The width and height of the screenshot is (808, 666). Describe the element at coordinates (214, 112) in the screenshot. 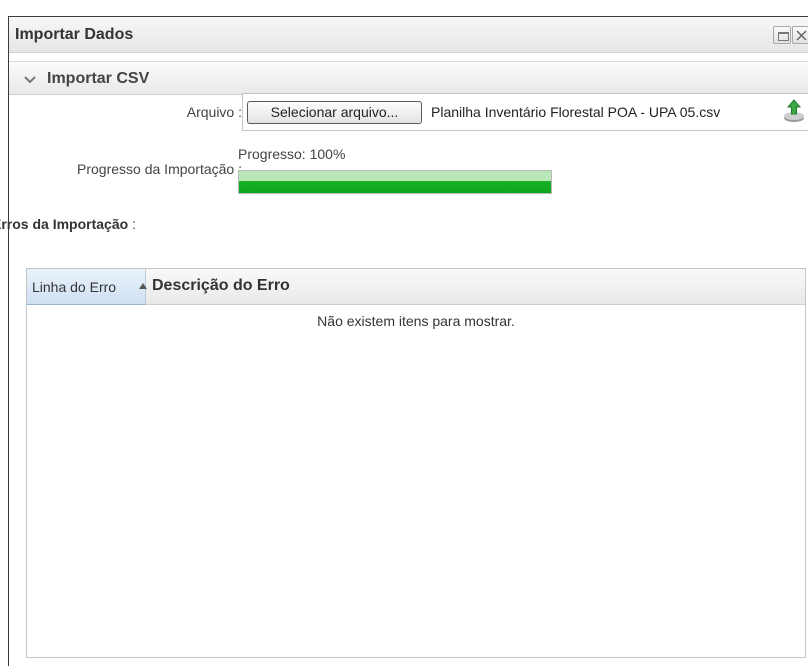

I see `arquivo-label: Arquivo :` at that location.